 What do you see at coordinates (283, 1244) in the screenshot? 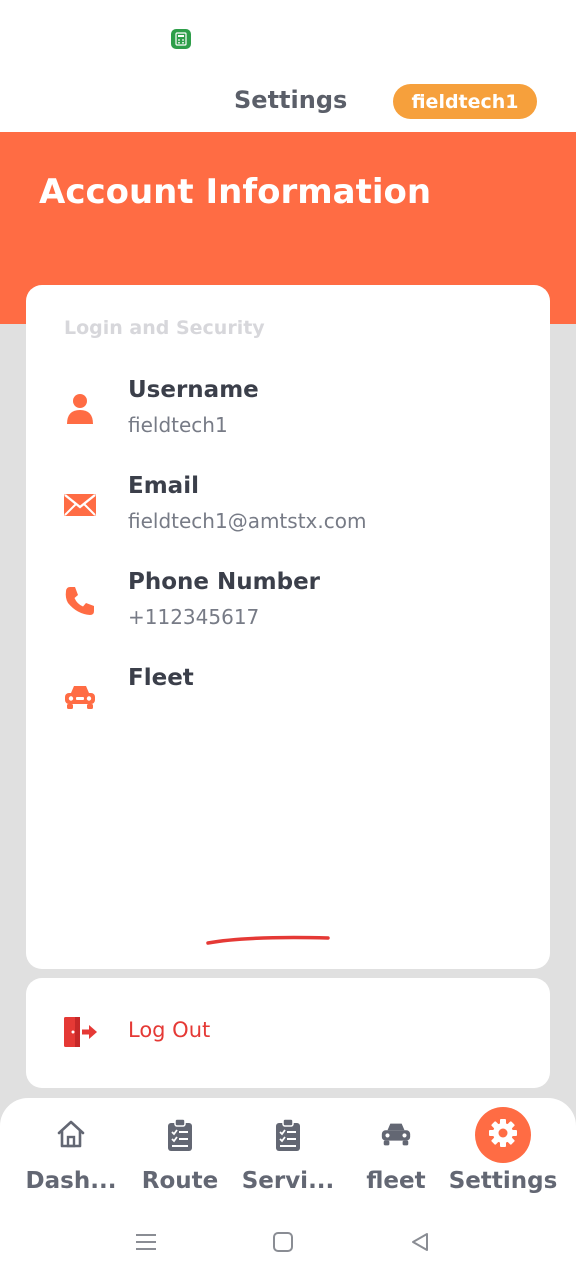
I see `home-square-icon` at bounding box center [283, 1244].